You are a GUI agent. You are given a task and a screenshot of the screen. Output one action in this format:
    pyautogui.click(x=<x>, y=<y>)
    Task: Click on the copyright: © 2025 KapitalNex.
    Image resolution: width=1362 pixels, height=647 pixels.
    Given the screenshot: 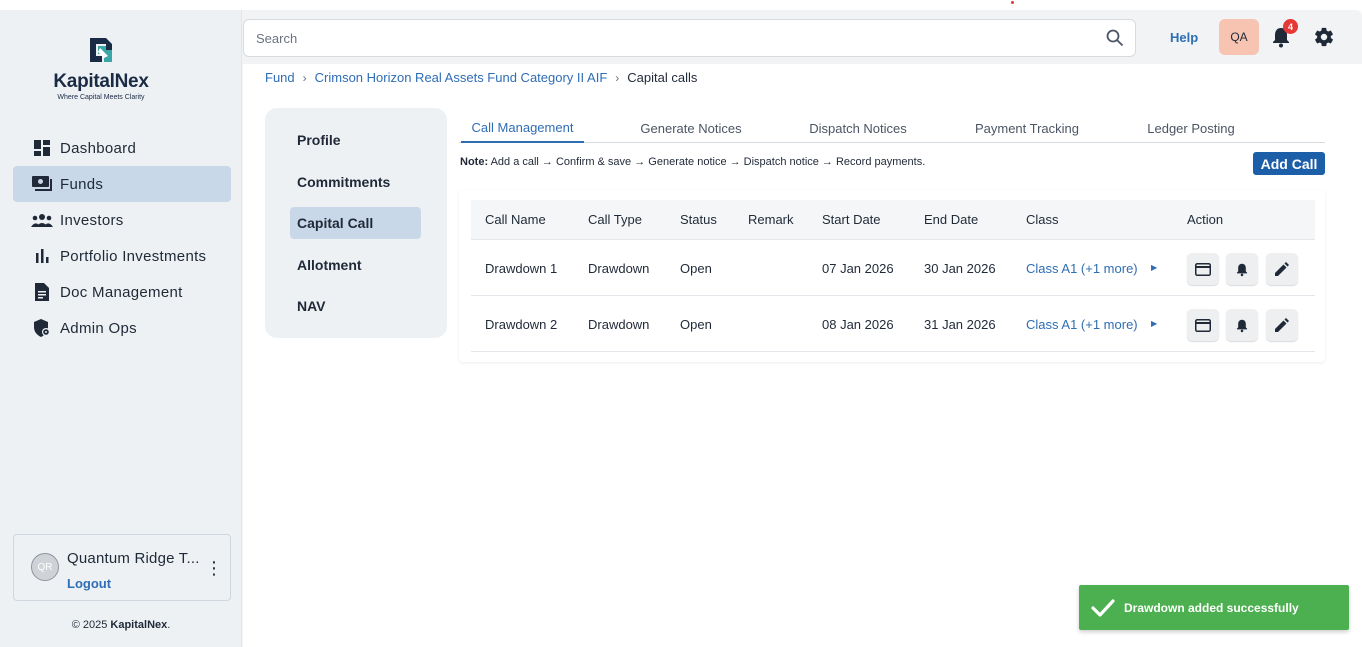 What is the action you would take?
    pyautogui.click(x=121, y=625)
    